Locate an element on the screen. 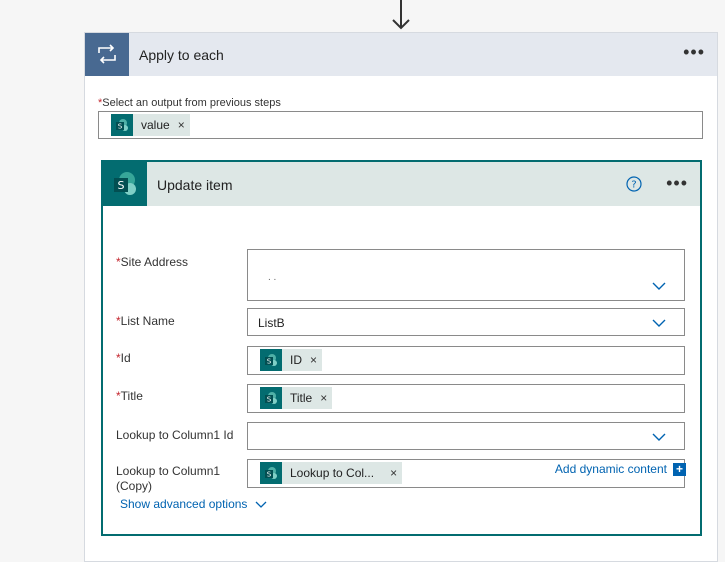  id-token: S ID × is located at coordinates (291, 360).